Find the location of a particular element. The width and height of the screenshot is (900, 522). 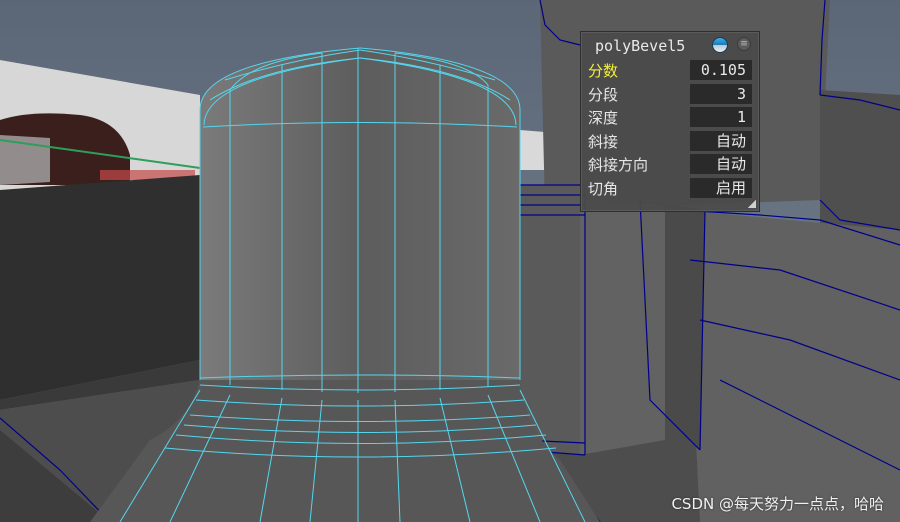

hud-label: 分数 is located at coordinates (603, 71).